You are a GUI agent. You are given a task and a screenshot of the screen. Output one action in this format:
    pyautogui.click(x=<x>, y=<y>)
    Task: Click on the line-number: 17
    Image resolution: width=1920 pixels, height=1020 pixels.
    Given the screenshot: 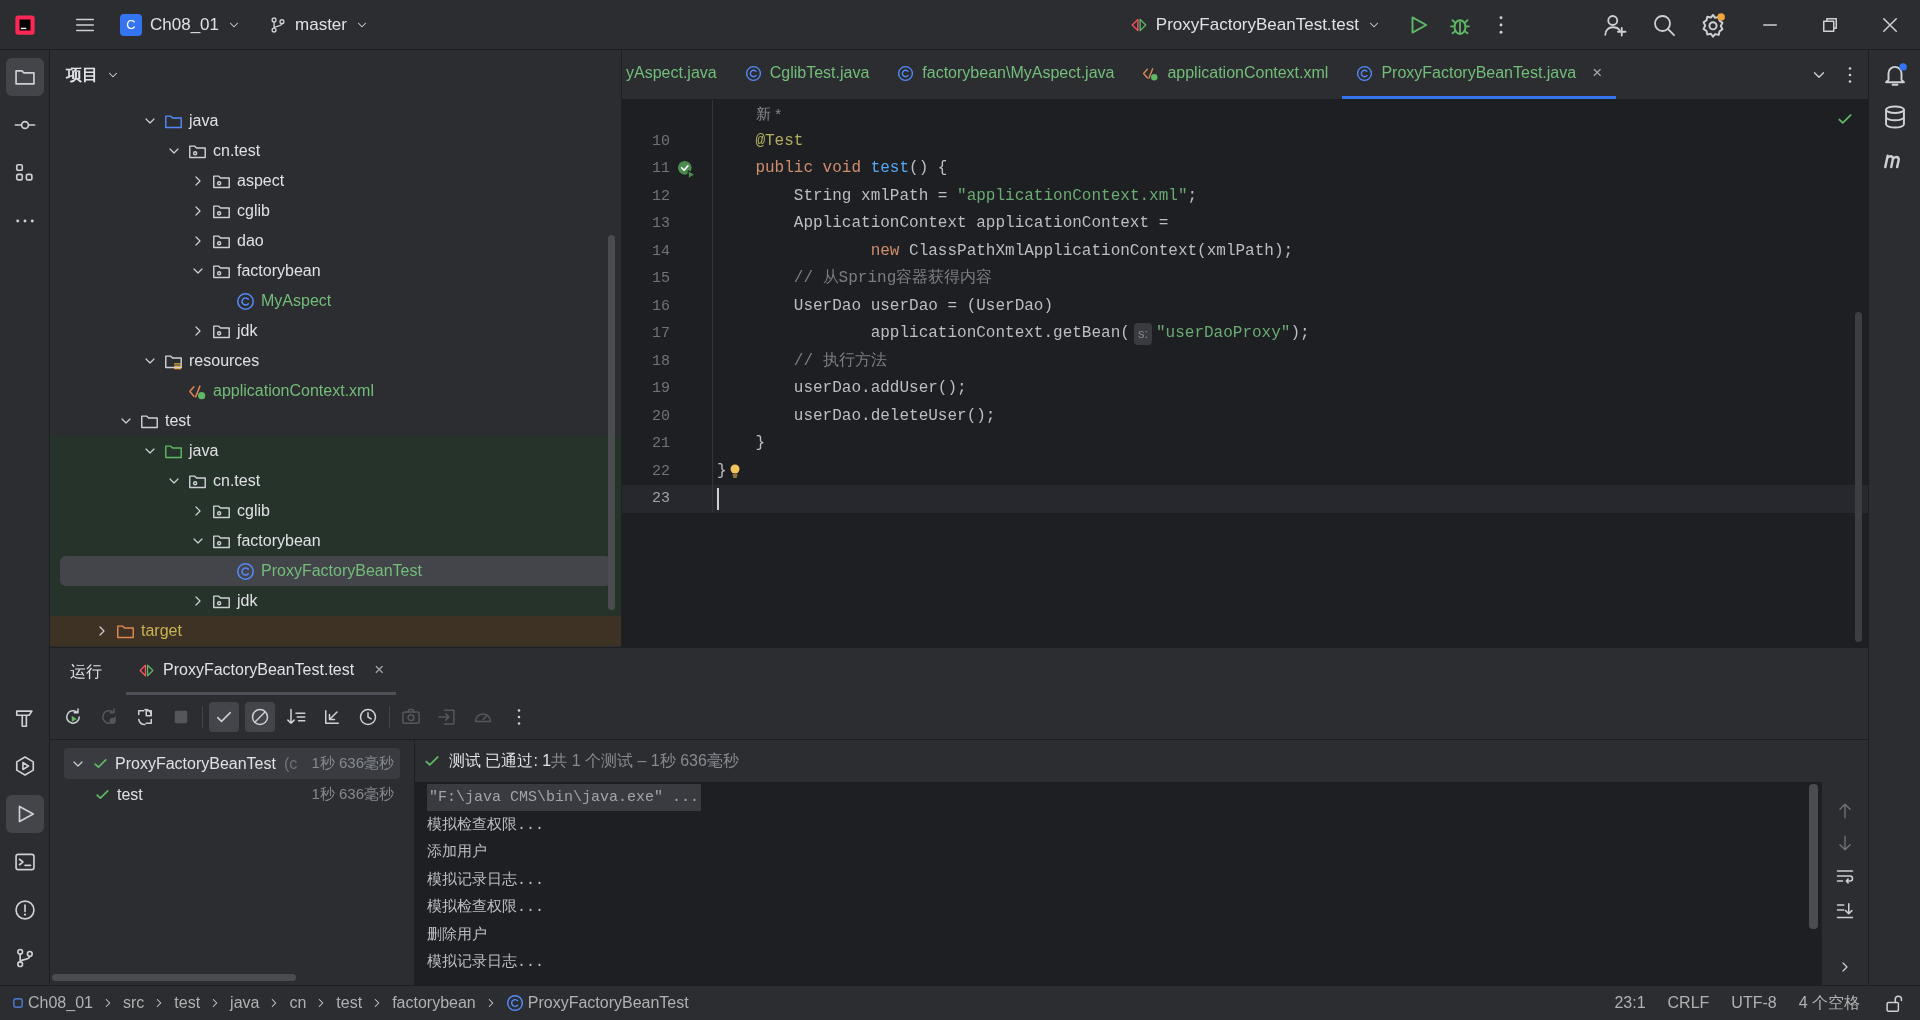 What is the action you would take?
    pyautogui.click(x=661, y=333)
    